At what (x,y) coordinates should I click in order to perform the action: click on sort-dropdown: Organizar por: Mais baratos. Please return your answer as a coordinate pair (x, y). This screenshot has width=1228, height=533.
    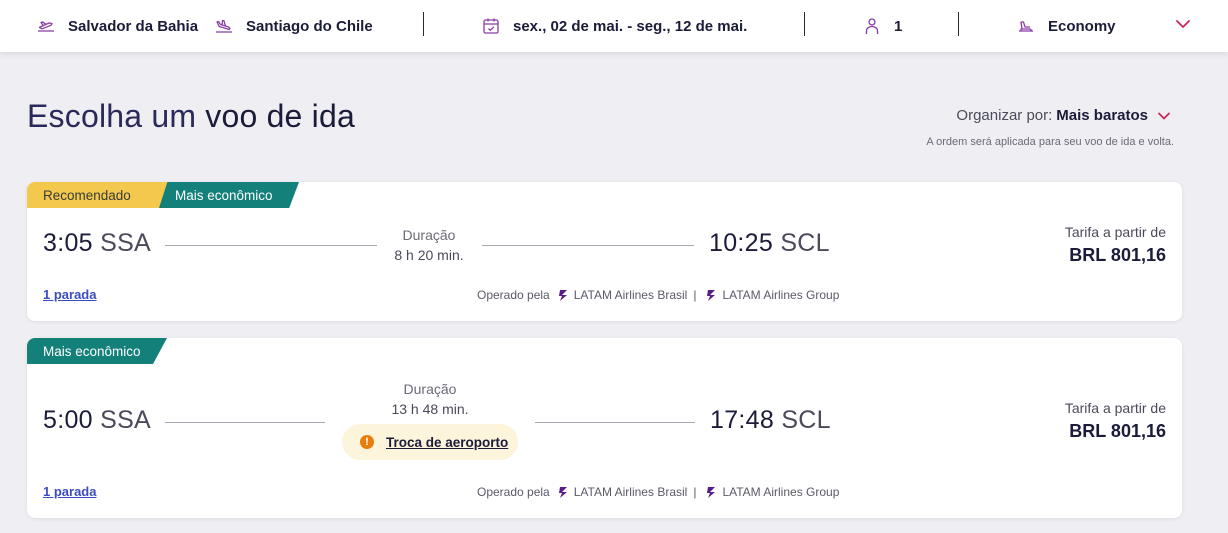
    Looking at the image, I should click on (1064, 115).